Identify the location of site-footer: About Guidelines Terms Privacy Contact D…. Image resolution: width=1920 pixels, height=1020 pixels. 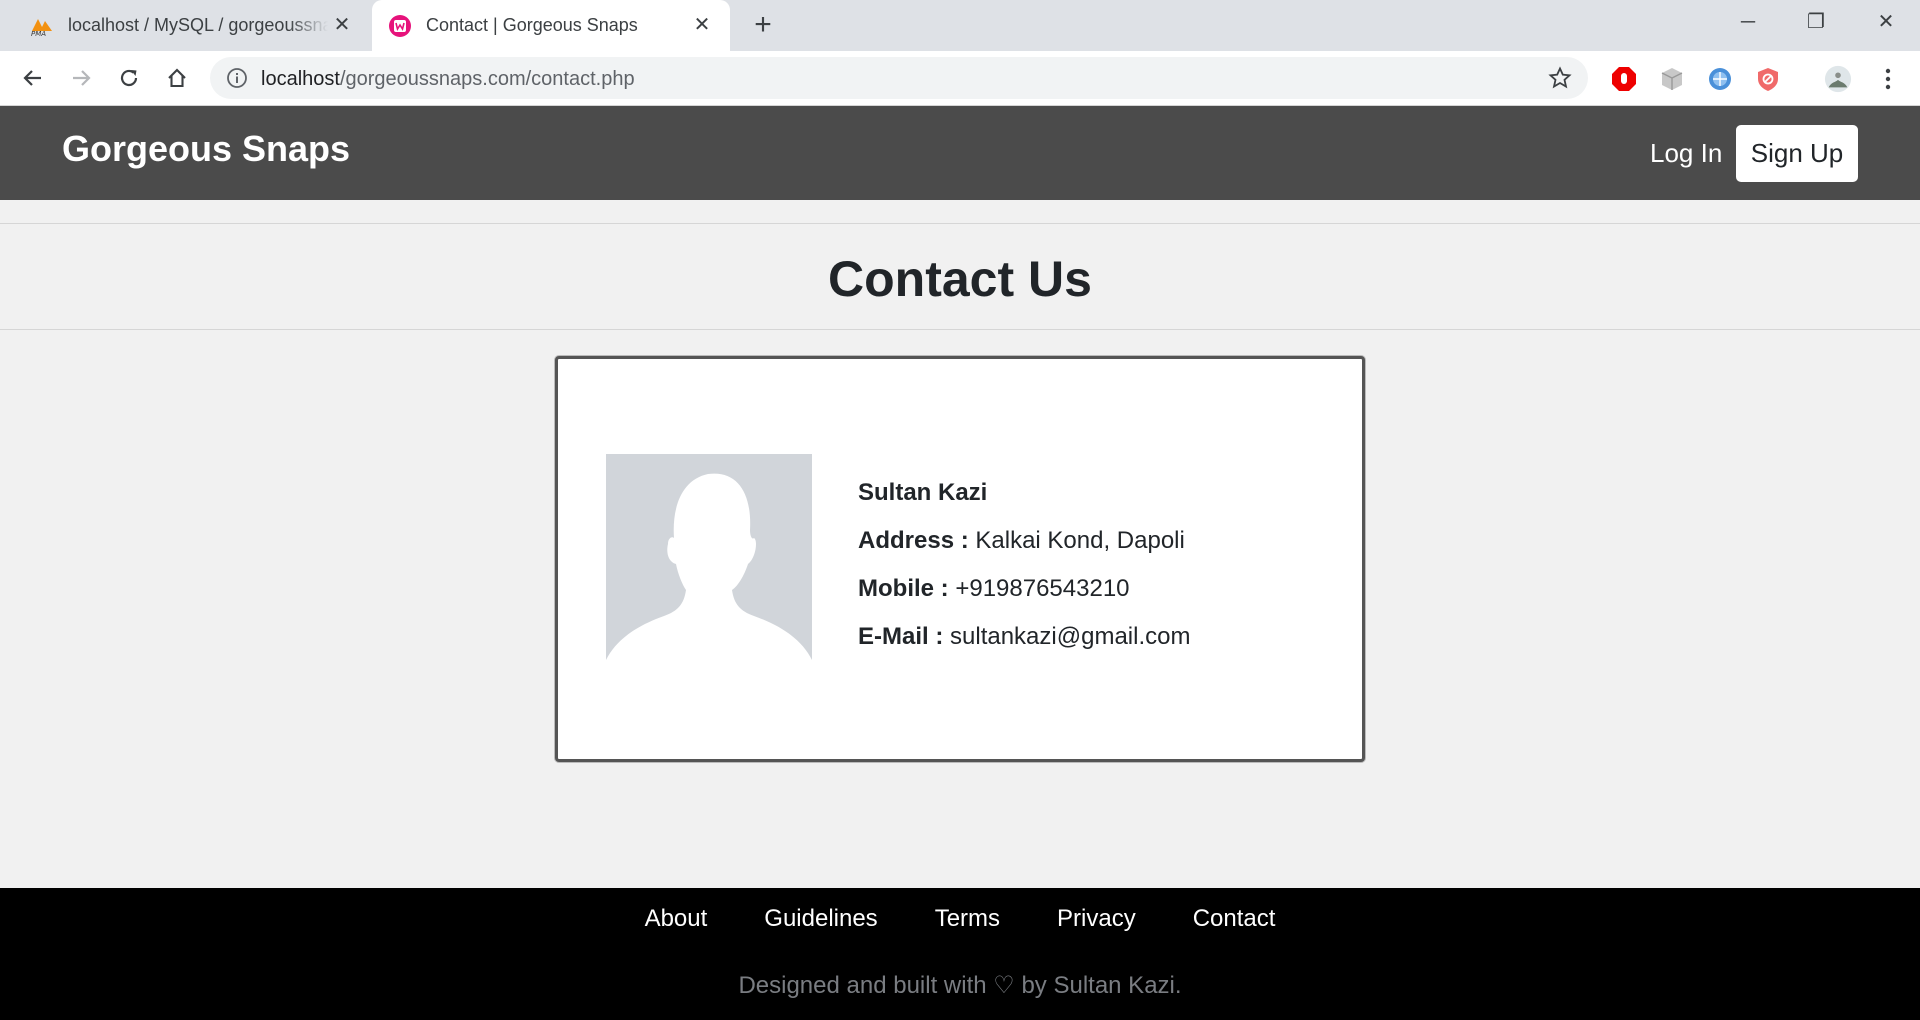
(960, 954).